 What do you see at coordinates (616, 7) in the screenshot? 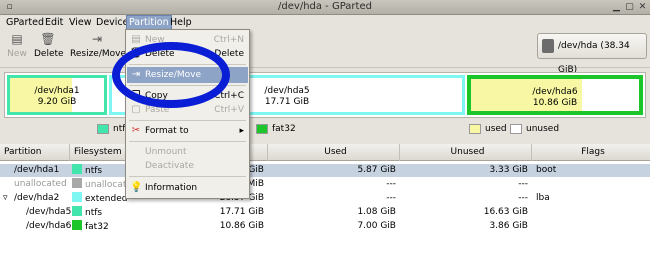
I see `minimize-icon: ▁` at bounding box center [616, 7].